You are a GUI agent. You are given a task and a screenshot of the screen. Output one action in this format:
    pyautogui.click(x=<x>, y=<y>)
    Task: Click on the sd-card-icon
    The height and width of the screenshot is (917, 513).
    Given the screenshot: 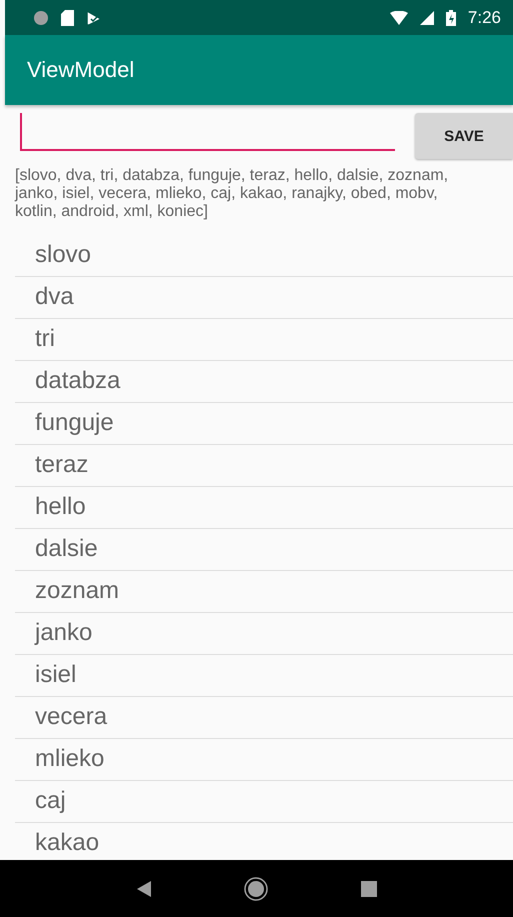 What is the action you would take?
    pyautogui.click(x=67, y=18)
    